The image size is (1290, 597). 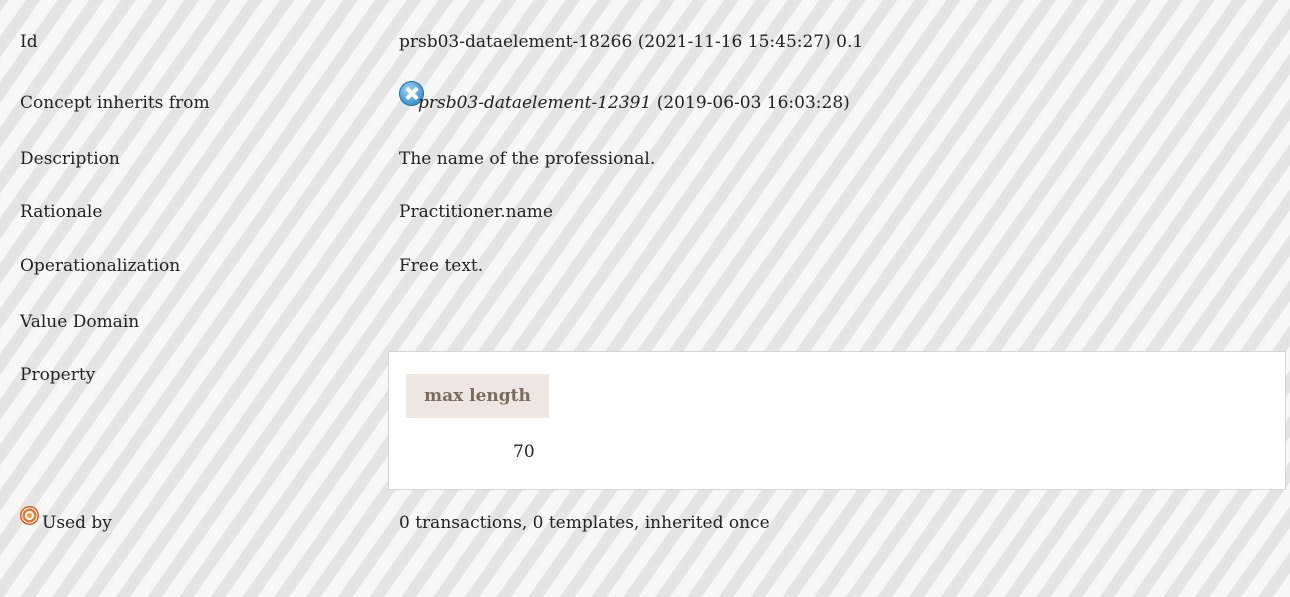 I want to click on rationale-value: Practitioner.name, so click(x=476, y=212).